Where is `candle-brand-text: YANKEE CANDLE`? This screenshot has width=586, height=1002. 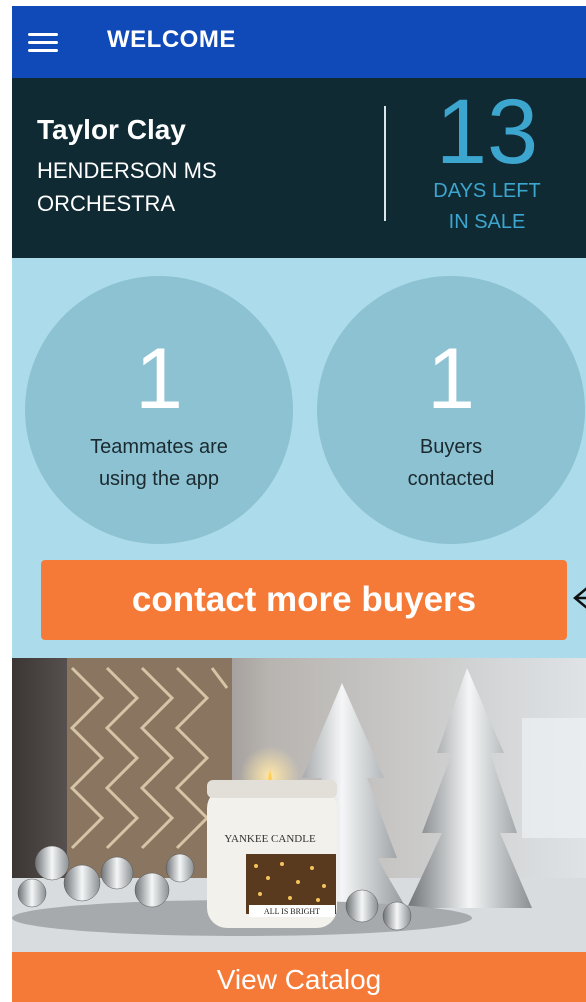
candle-brand-text: YANKEE CANDLE is located at coordinates (270, 839).